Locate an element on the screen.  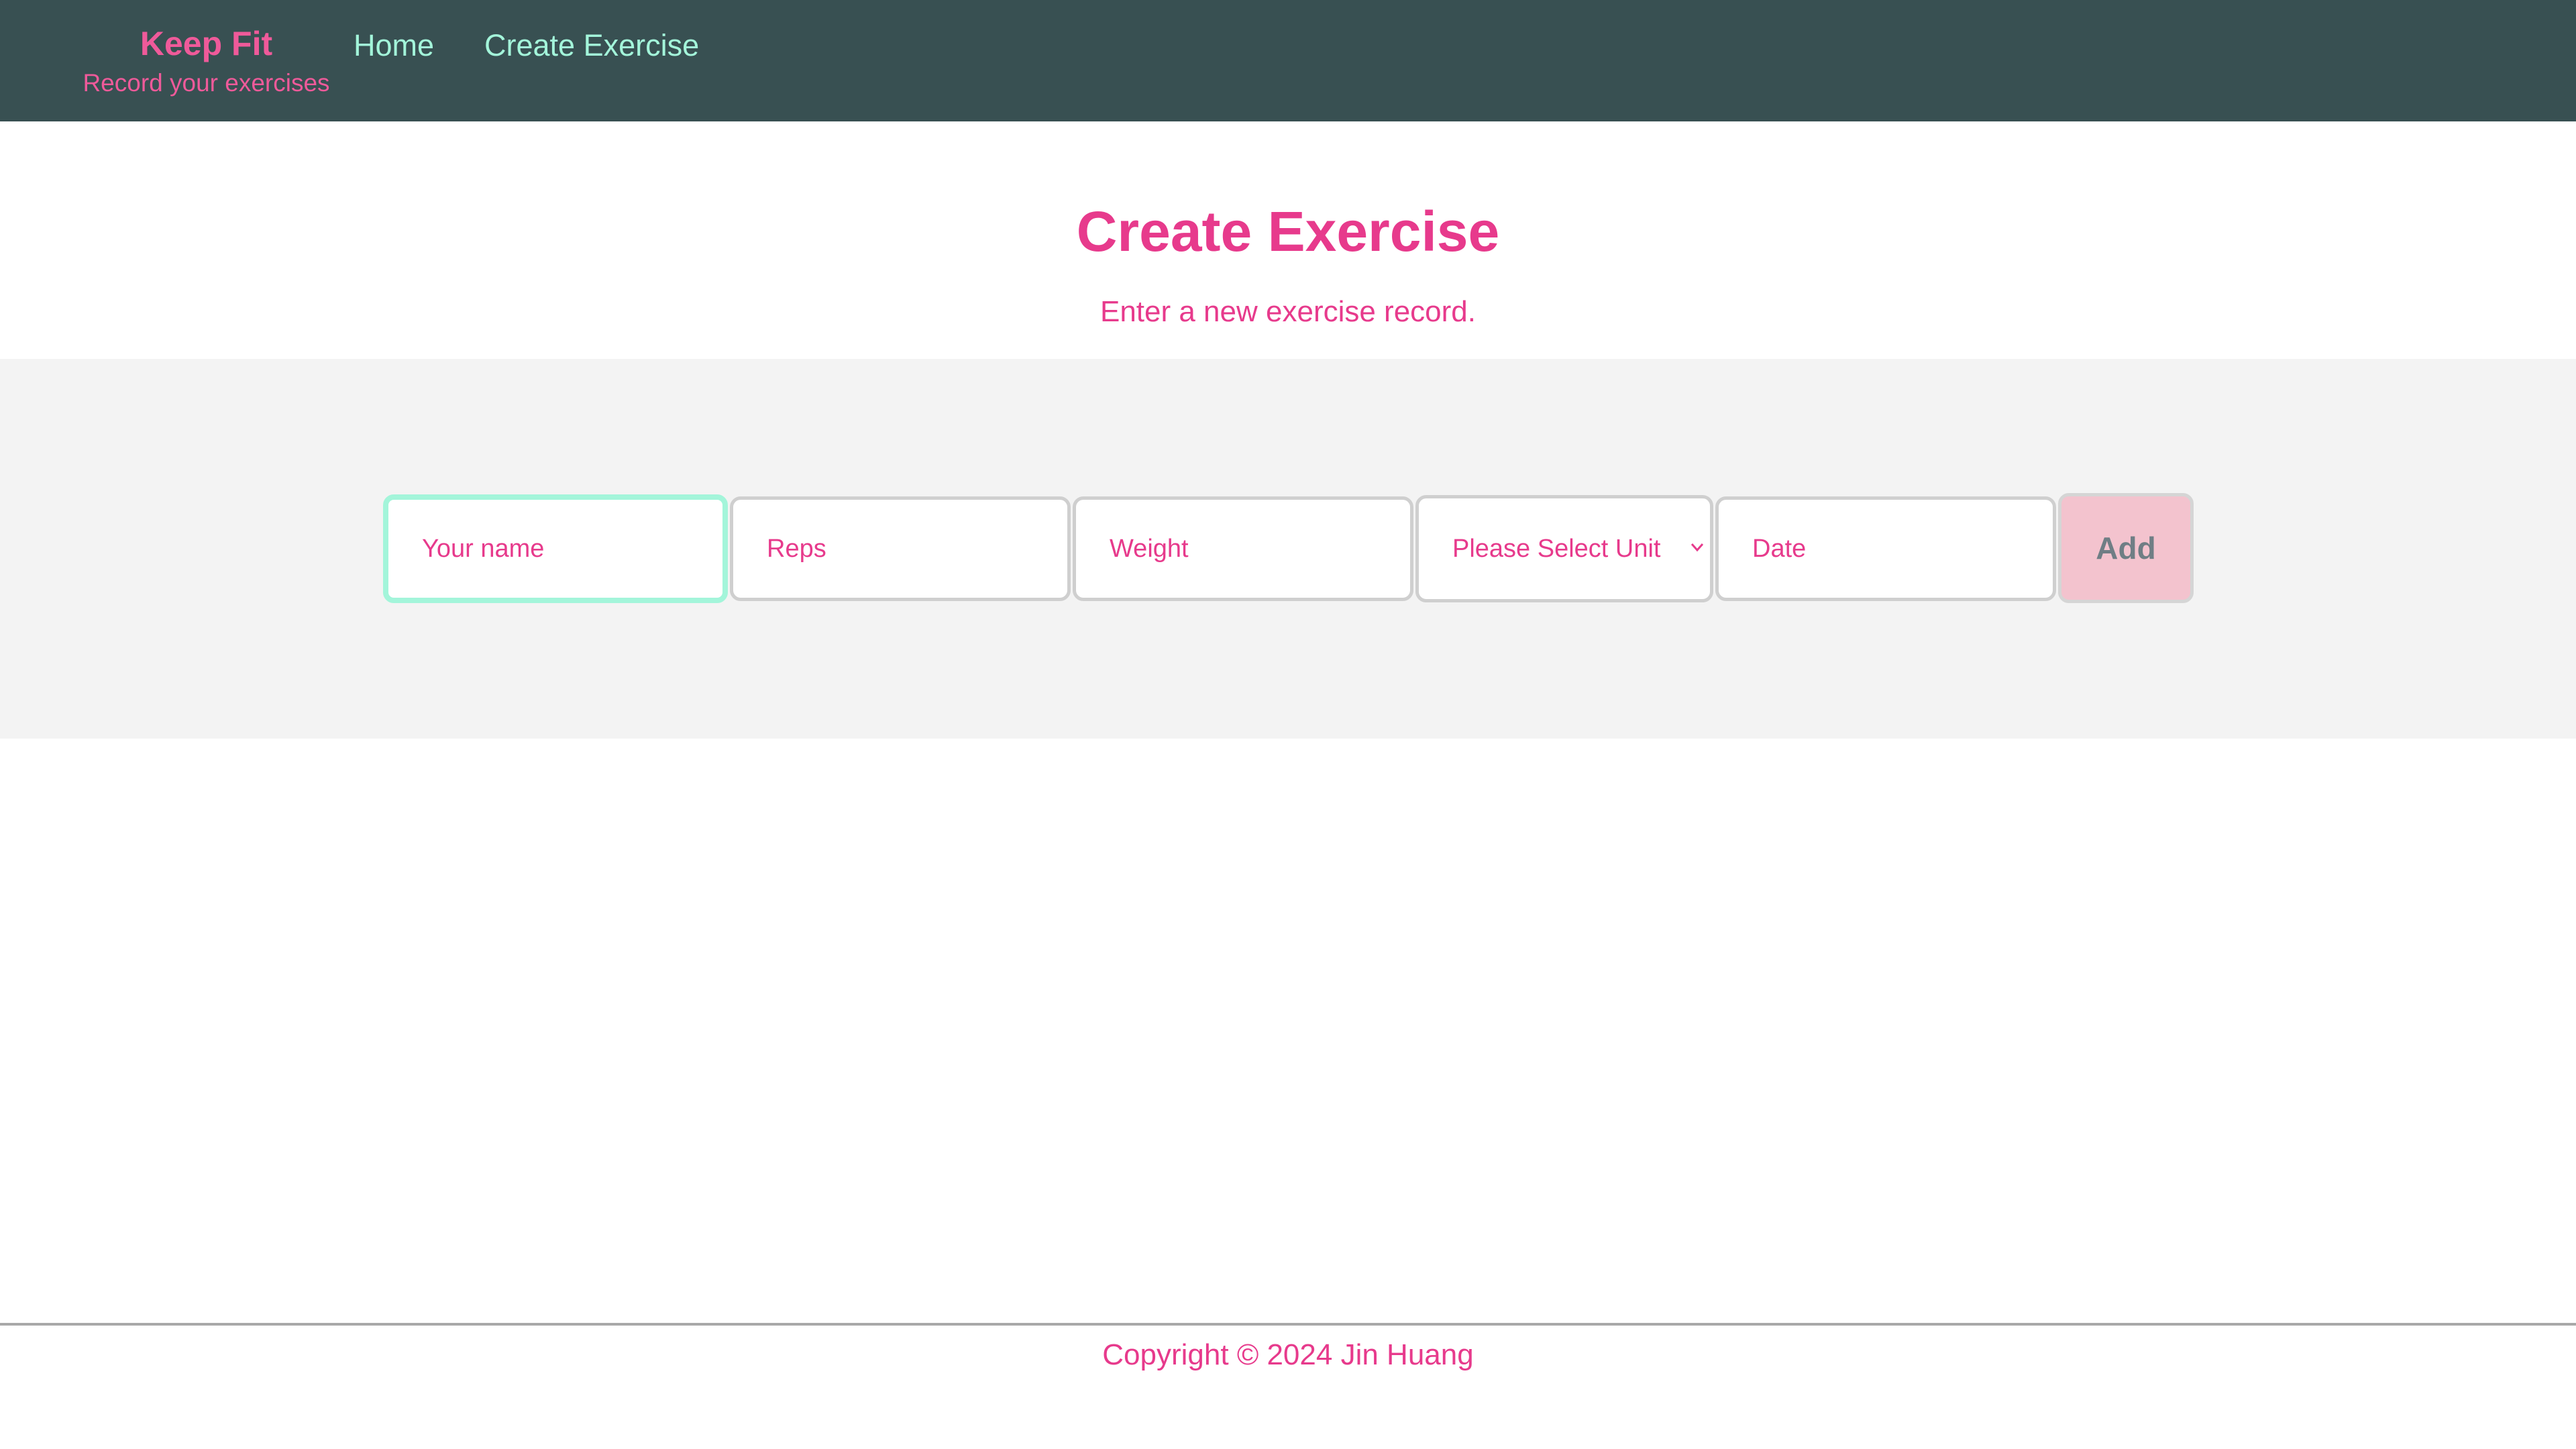
page-title: Create Exercise is located at coordinates (1288, 231).